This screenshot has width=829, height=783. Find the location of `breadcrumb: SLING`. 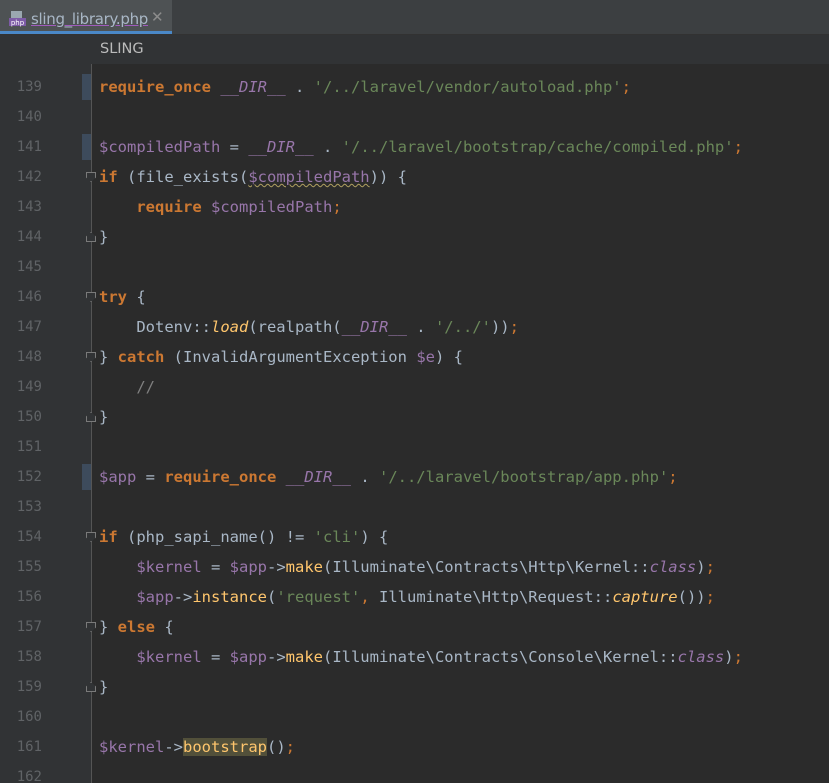

breadcrumb: SLING is located at coordinates (414, 49).